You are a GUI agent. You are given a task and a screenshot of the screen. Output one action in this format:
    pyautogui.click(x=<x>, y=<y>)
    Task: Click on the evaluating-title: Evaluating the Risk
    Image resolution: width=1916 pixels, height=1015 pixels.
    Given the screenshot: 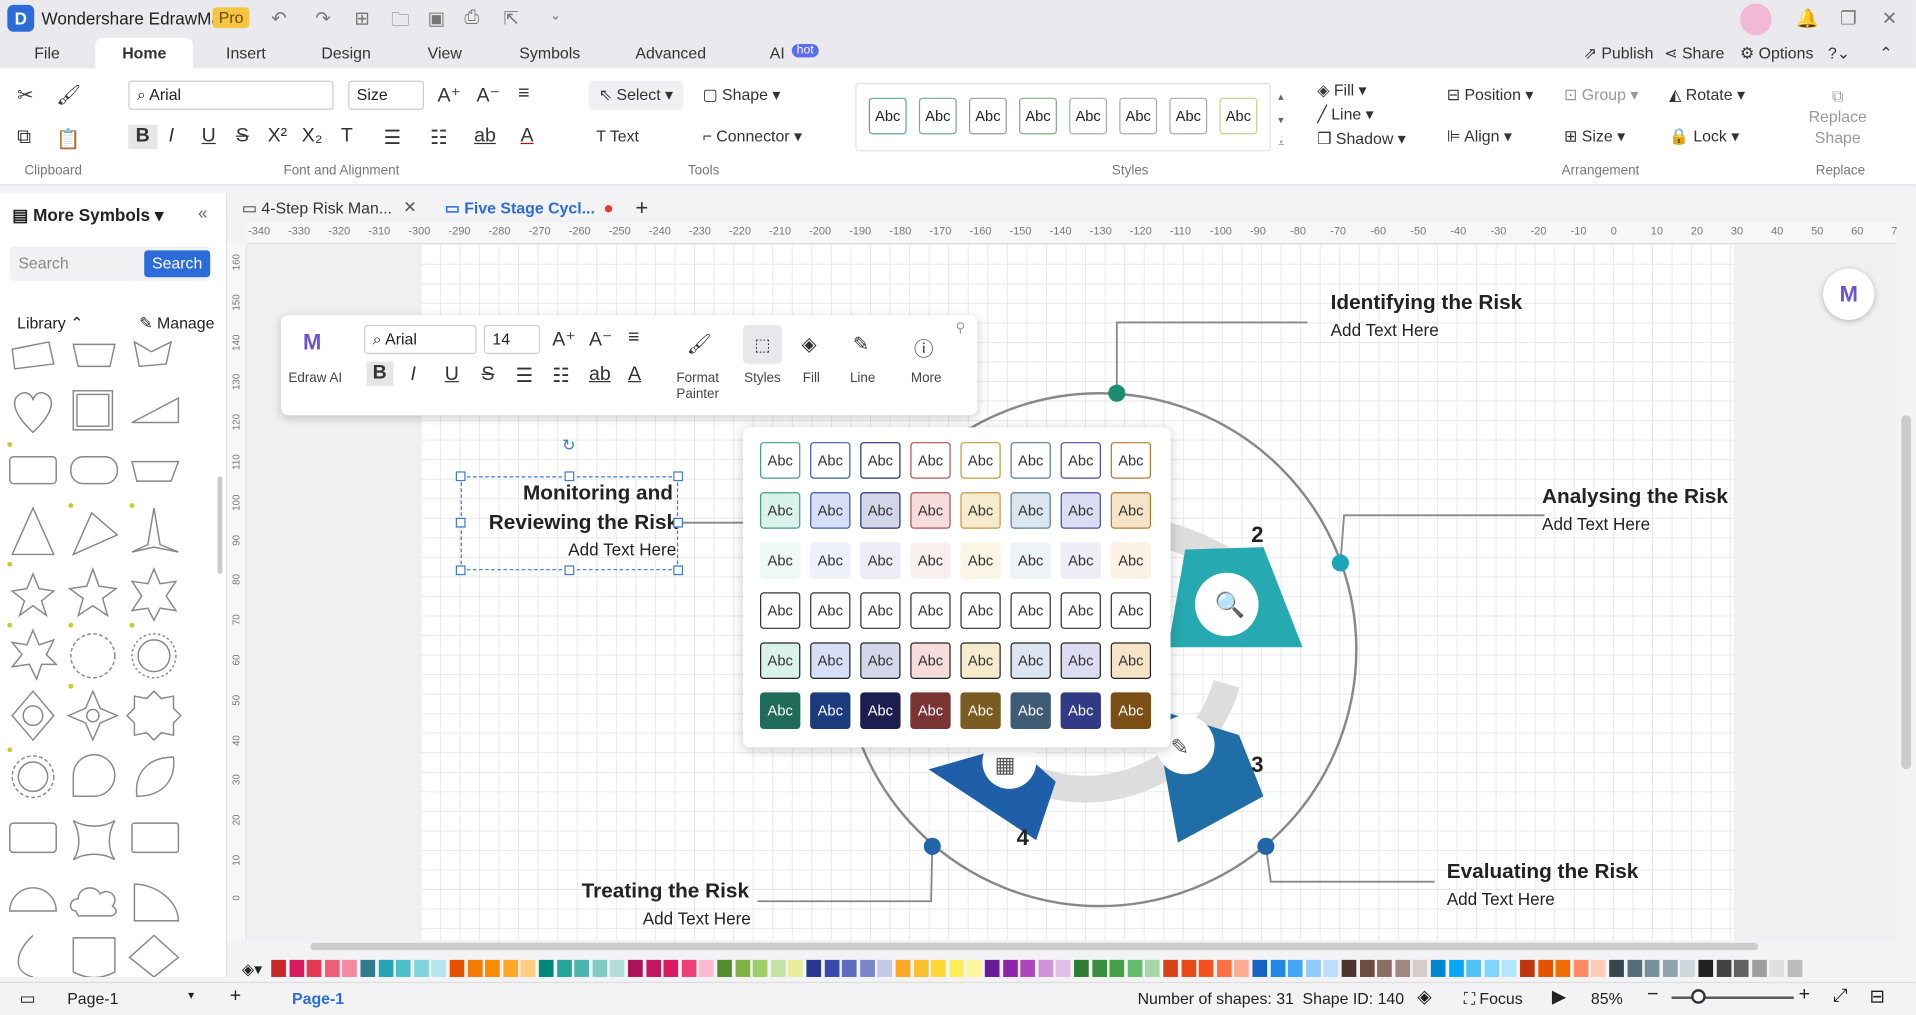 What is the action you would take?
    pyautogui.click(x=1543, y=872)
    